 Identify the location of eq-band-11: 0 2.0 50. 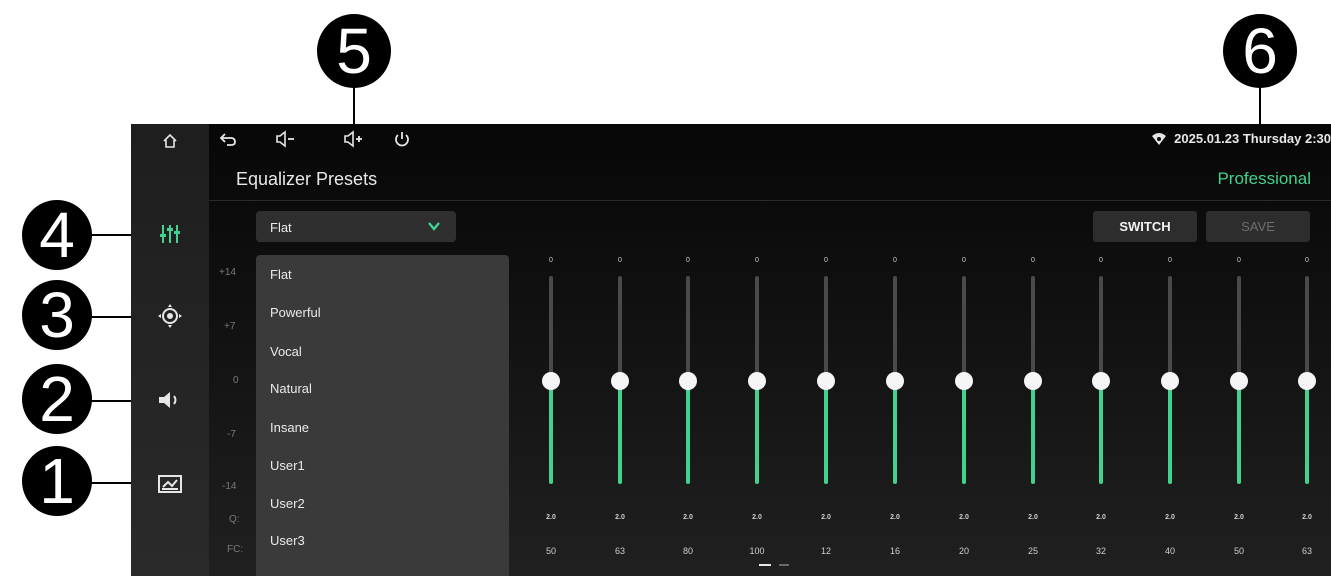
(1239, 415).